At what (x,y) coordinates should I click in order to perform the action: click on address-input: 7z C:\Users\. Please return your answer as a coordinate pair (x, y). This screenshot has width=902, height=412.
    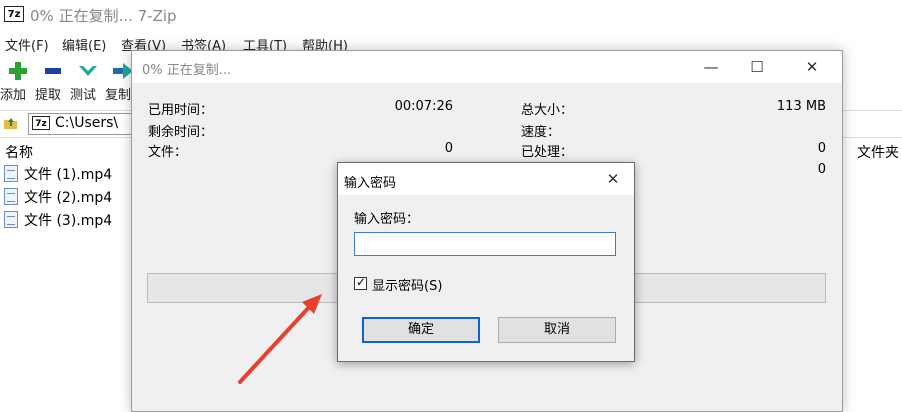
    Looking at the image, I should click on (81, 124).